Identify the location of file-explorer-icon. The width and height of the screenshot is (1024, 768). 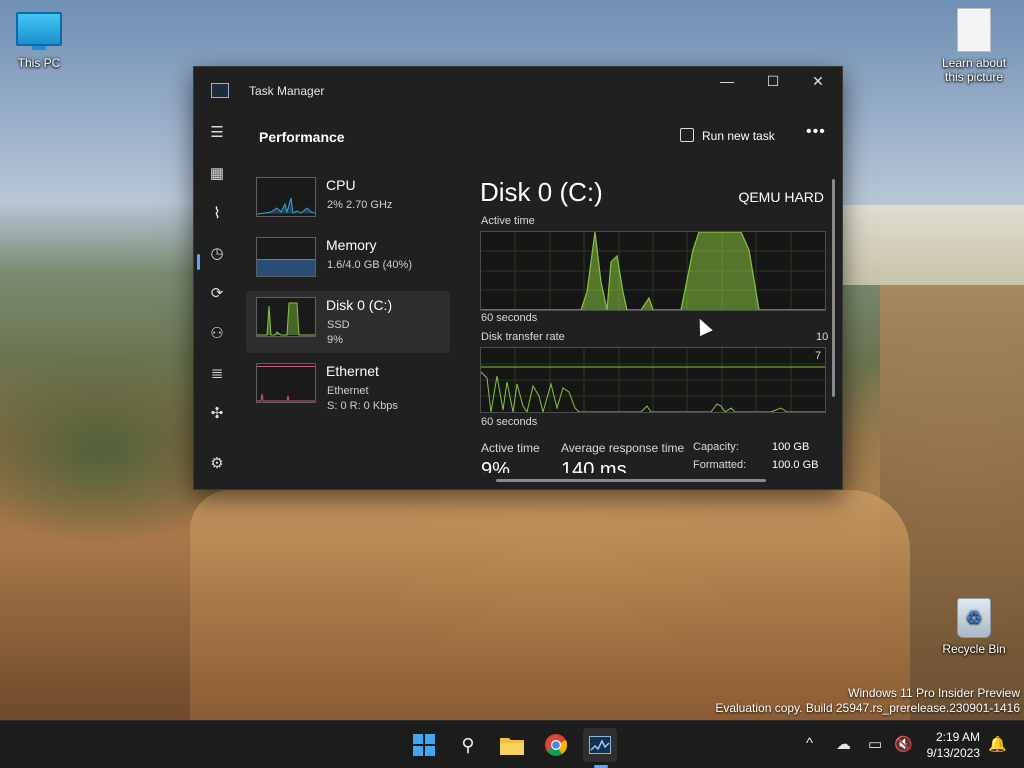
(512, 746).